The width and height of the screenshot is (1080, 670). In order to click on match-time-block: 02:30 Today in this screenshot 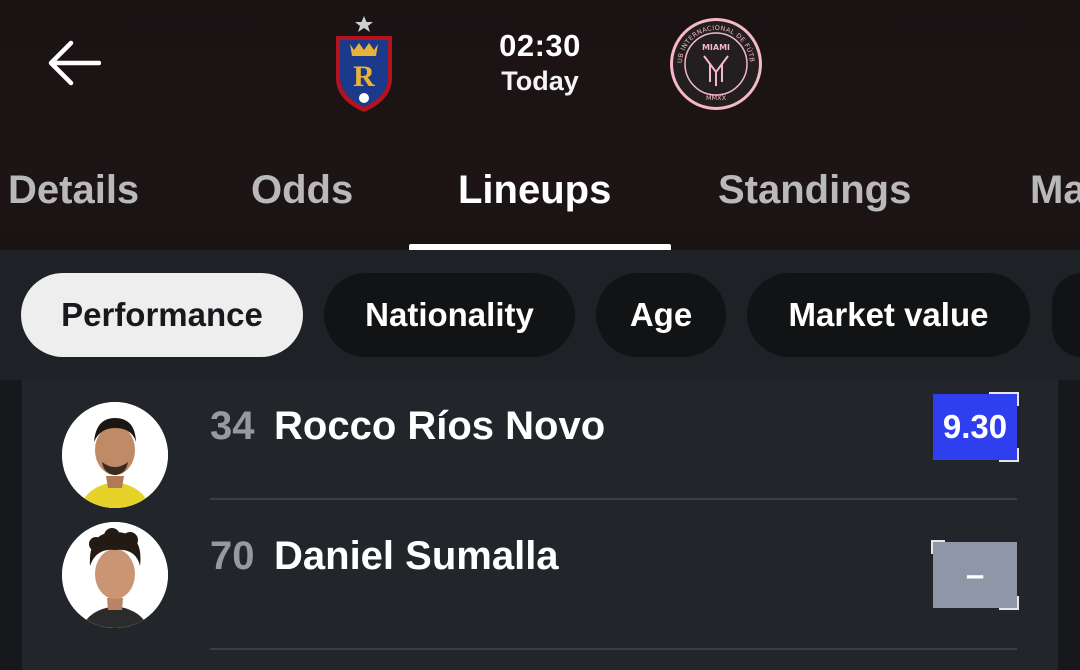, I will do `click(540, 63)`.